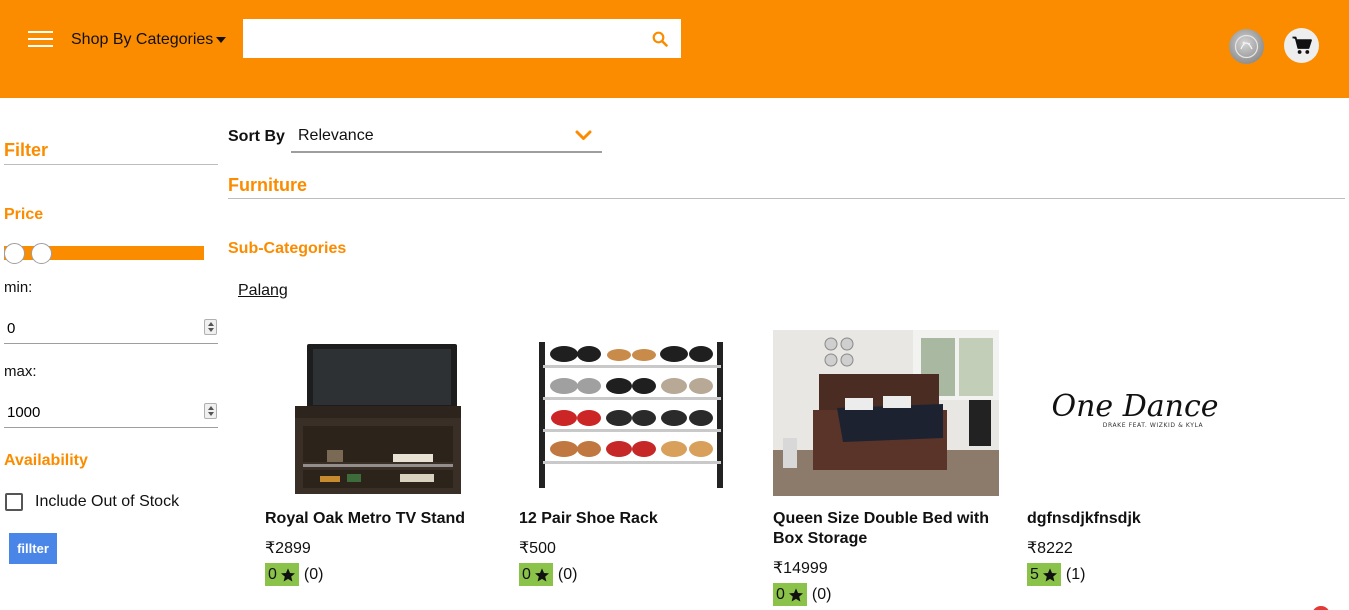 Image resolution: width=1349 pixels, height=610 pixels. What do you see at coordinates (537, 548) in the screenshot?
I see `product-price: ₹500` at bounding box center [537, 548].